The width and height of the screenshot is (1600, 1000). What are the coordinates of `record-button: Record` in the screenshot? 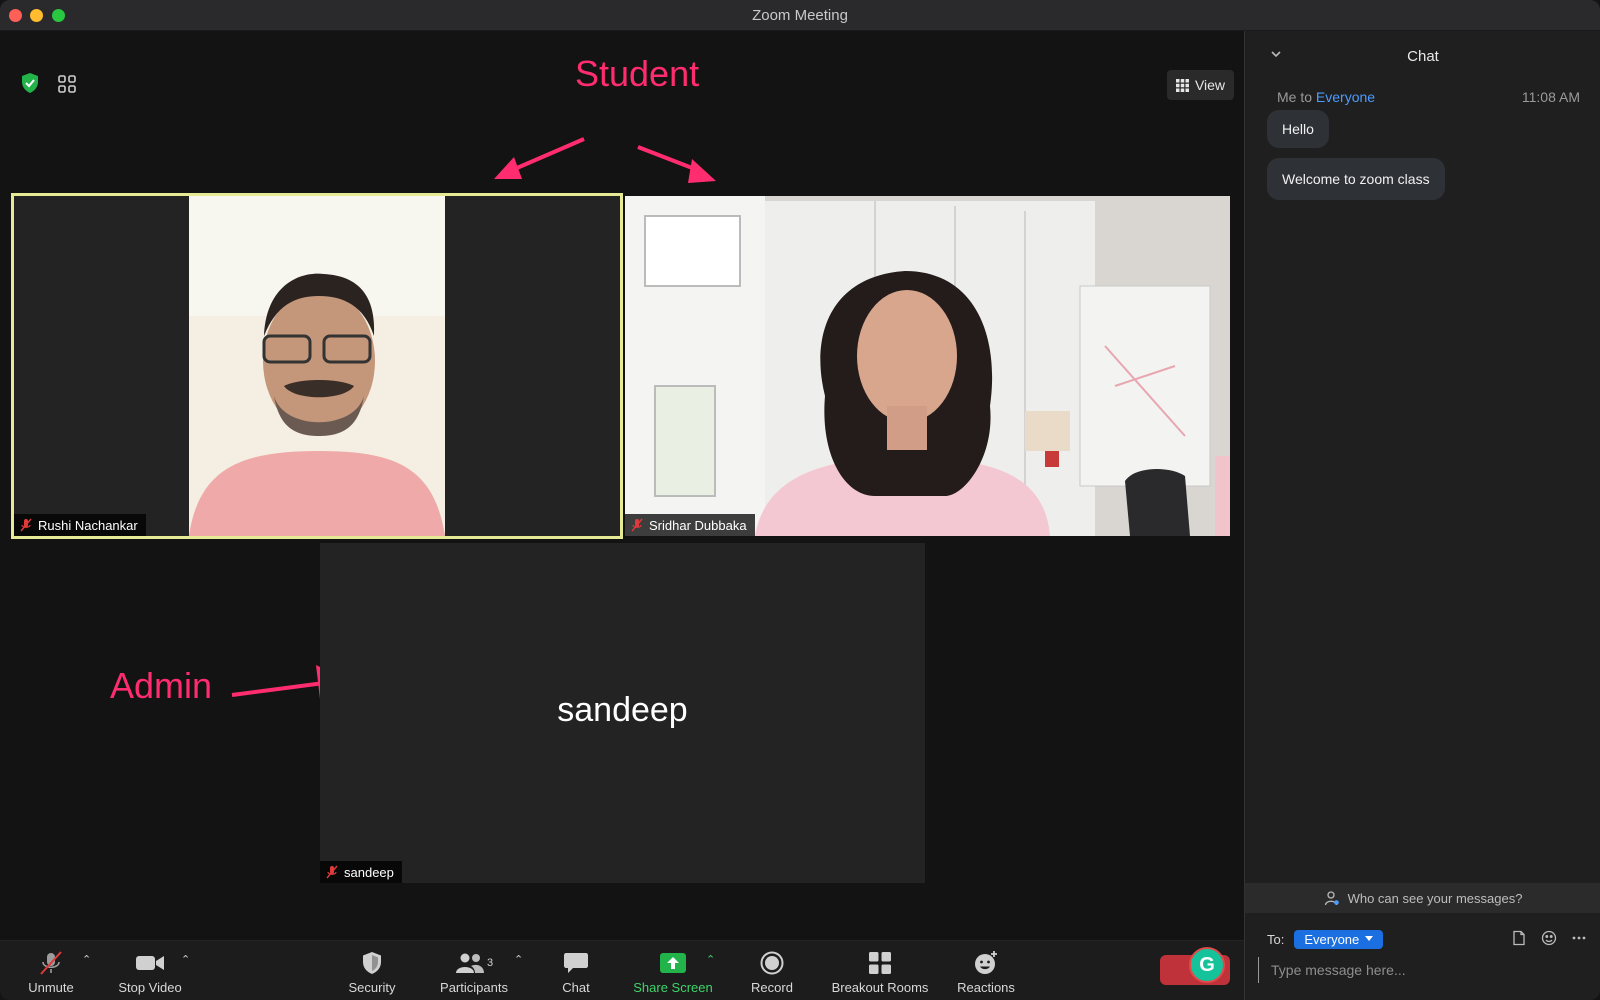 It's located at (772, 970).